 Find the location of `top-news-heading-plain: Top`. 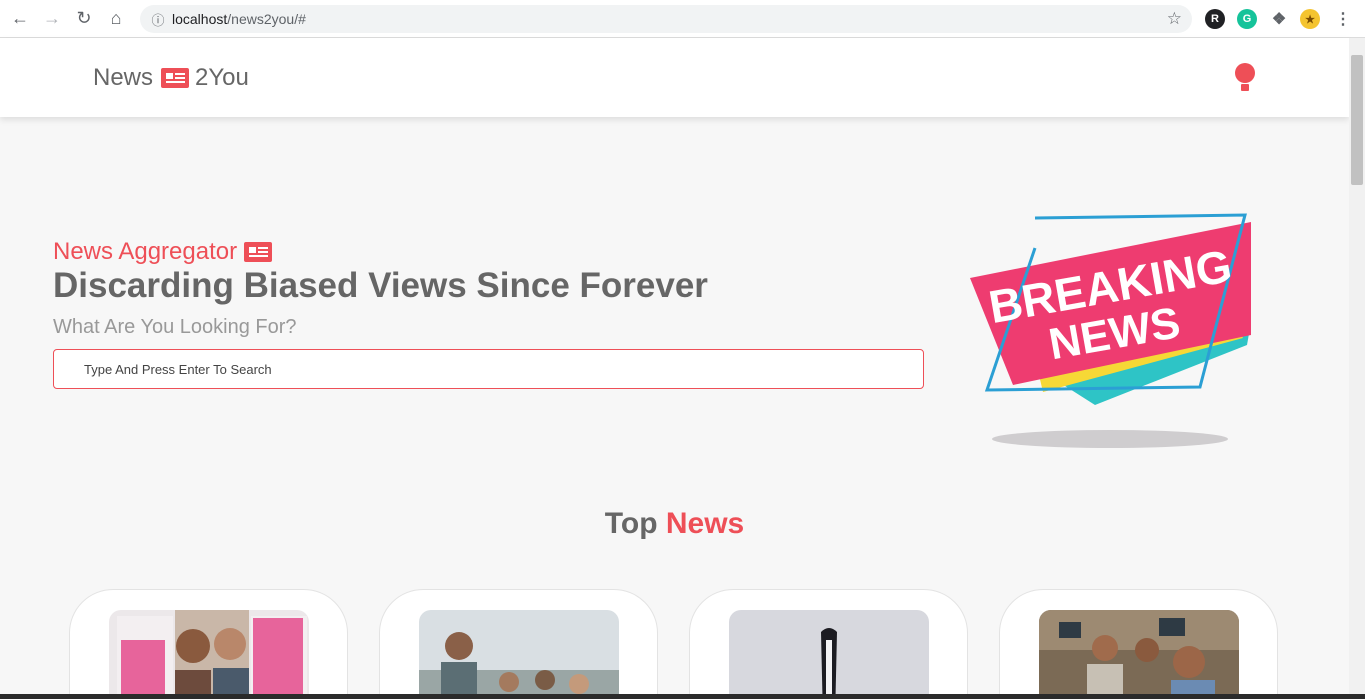

top-news-heading-plain: Top is located at coordinates (631, 523).